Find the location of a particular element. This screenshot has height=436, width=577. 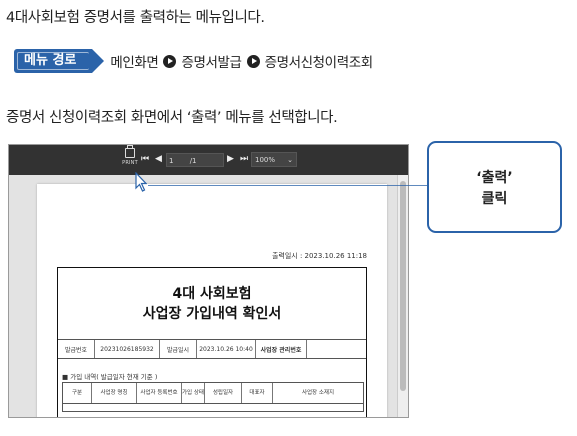

instruction-text: 증명서 신청이력조회 화면에서 ‘출력’ 메뉴를 선택합니다. is located at coordinates (172, 118).